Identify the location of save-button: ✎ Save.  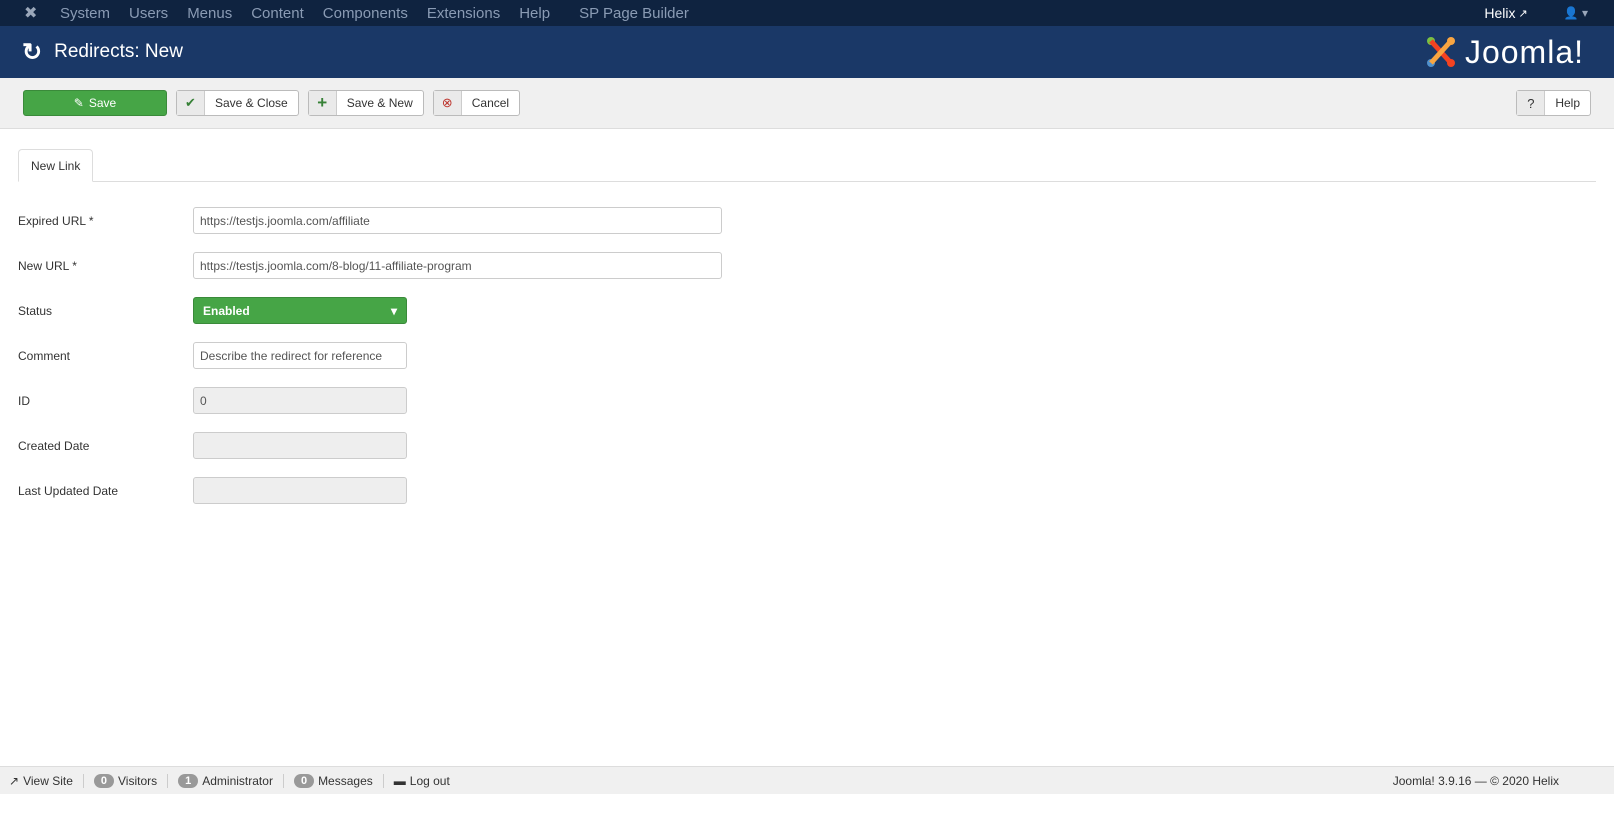
(95, 103).